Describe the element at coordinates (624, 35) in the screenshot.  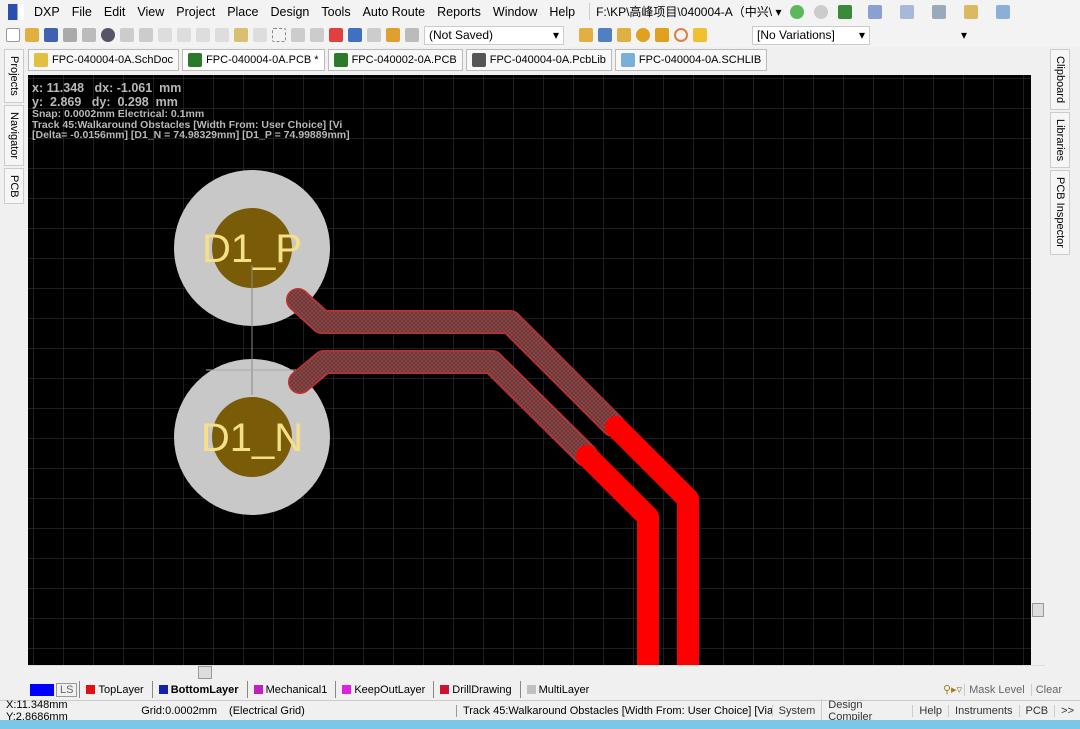
I see `multi-route-icon` at that location.